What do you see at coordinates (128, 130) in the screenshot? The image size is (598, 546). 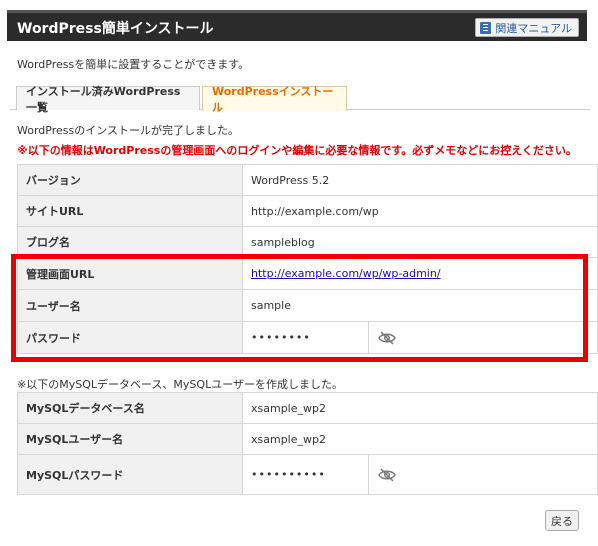 I see `completion-message: WordPressのインストールが完了しました。` at bounding box center [128, 130].